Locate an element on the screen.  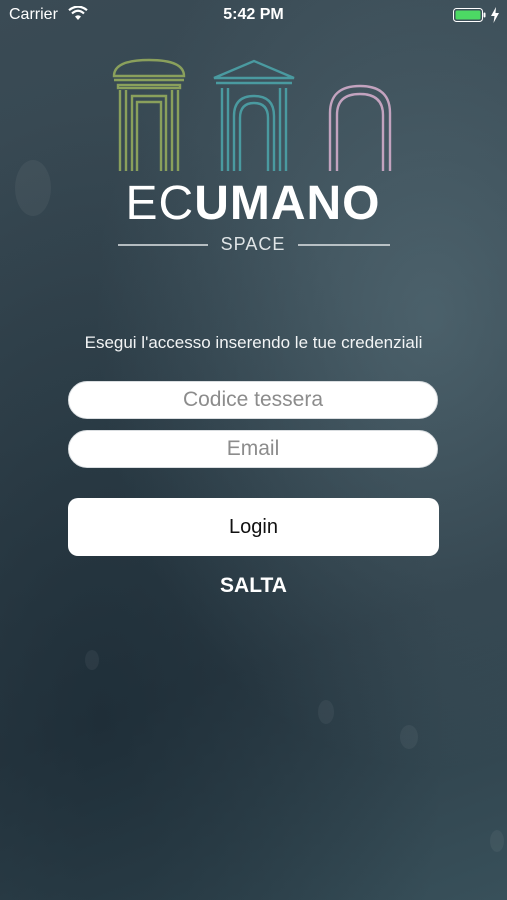
status-bar: Carrier 5:42 PM is located at coordinates (253, 15).